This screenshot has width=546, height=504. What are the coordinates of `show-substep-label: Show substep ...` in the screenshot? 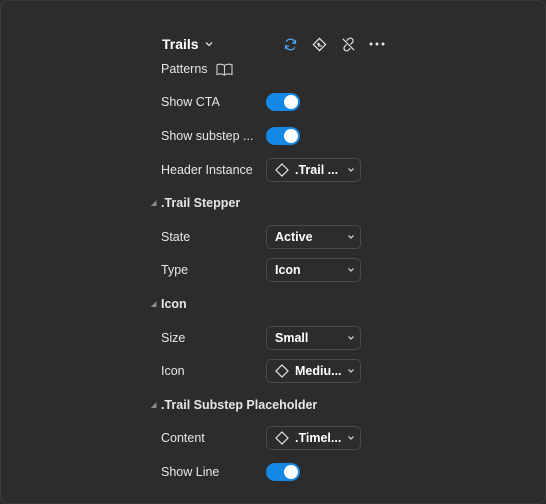 It's located at (207, 136).